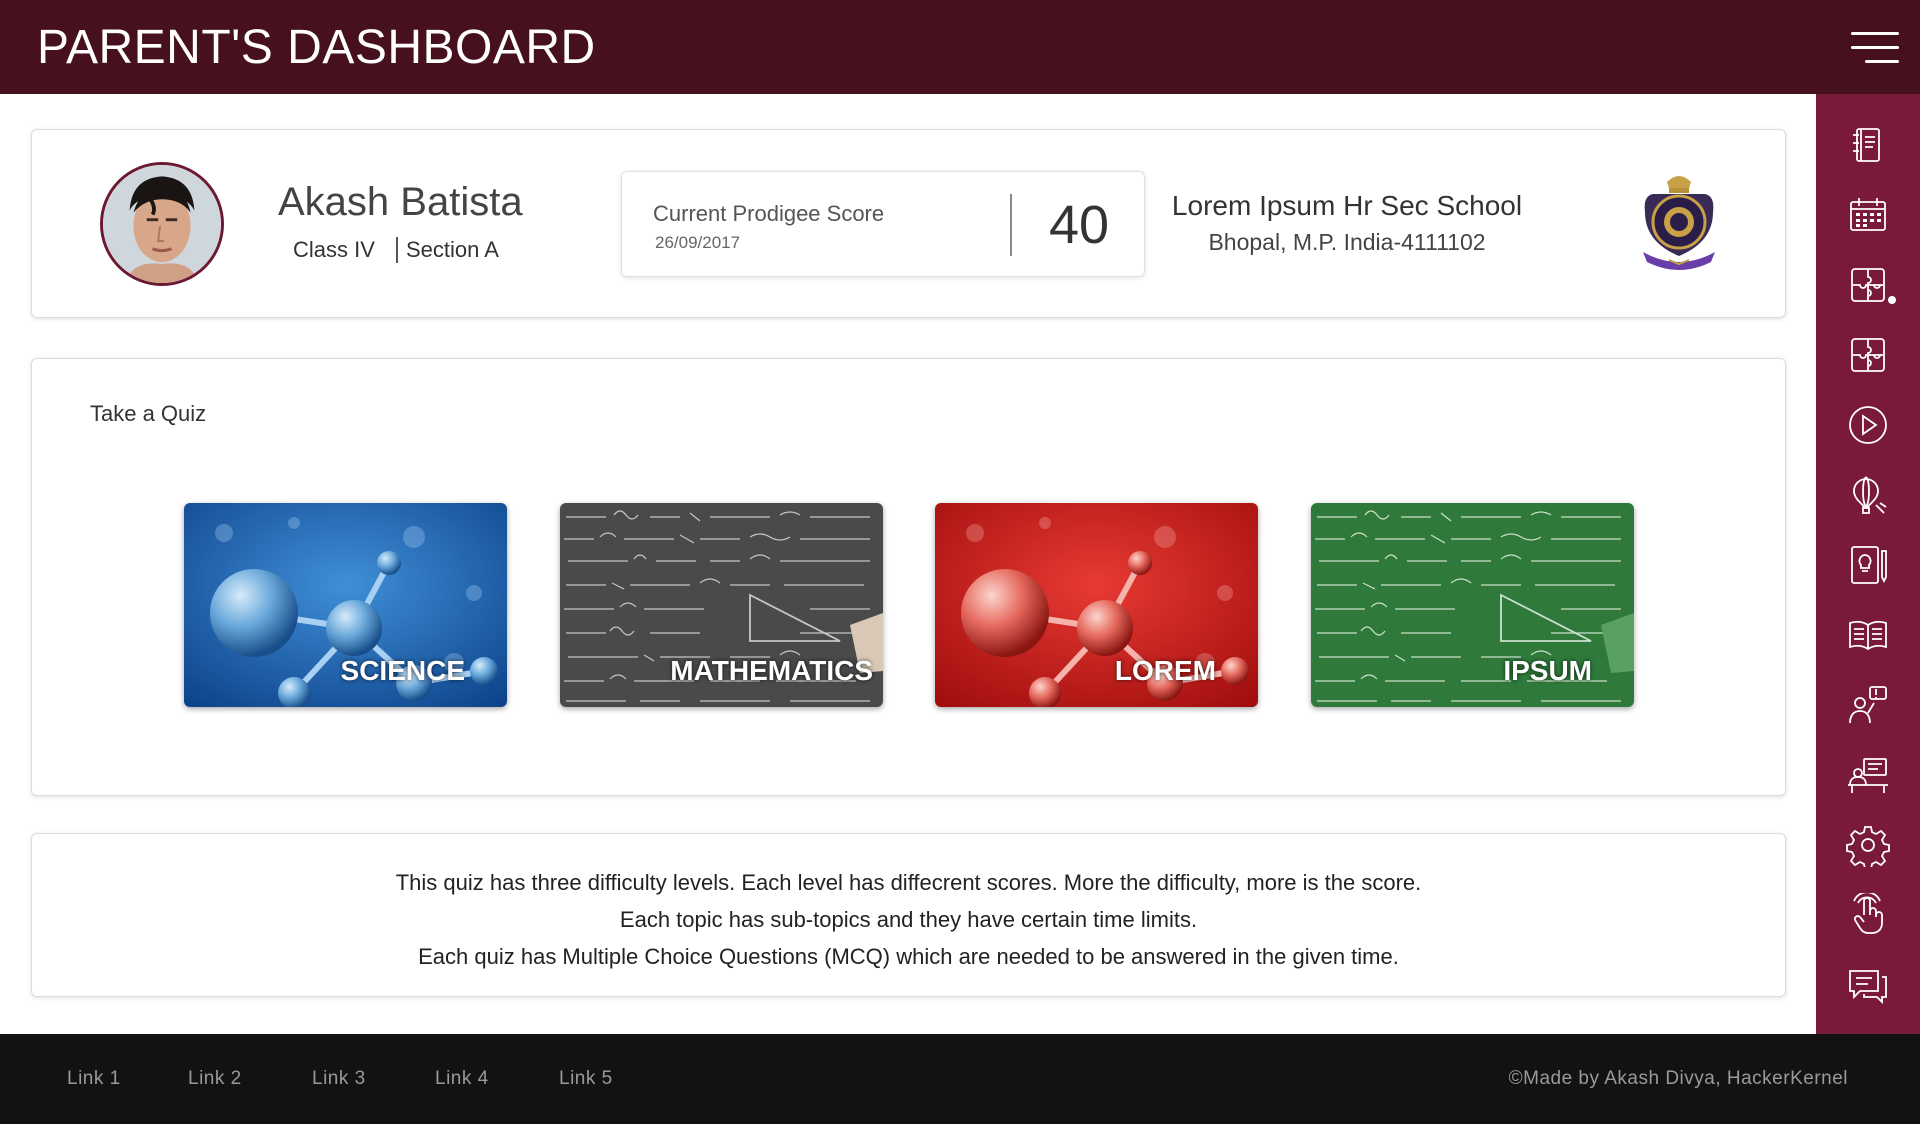 This screenshot has width=1920, height=1124. I want to click on footer-link-3: Link 3, so click(339, 1079).